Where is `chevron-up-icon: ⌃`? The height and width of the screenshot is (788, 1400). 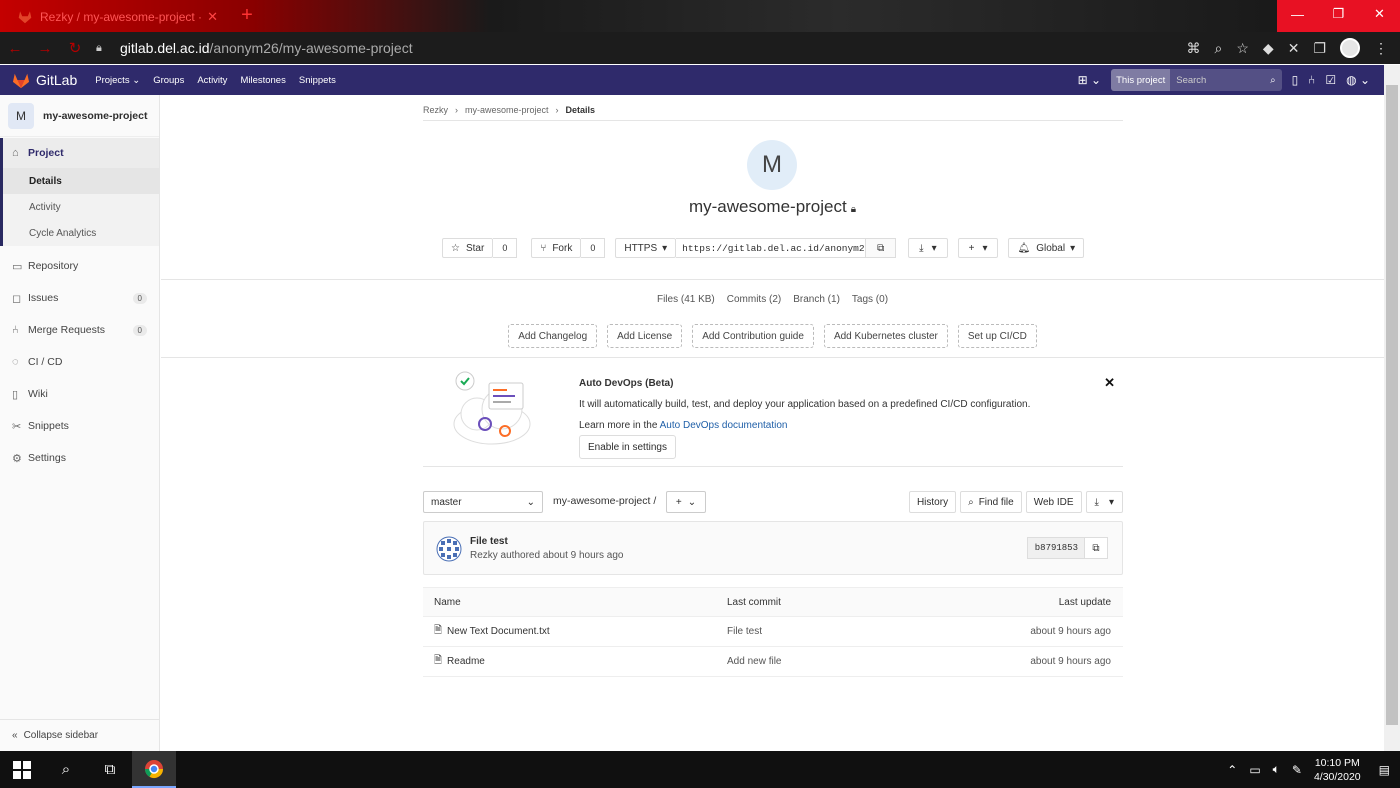
chevron-up-icon: ⌃ is located at coordinates (1232, 770).